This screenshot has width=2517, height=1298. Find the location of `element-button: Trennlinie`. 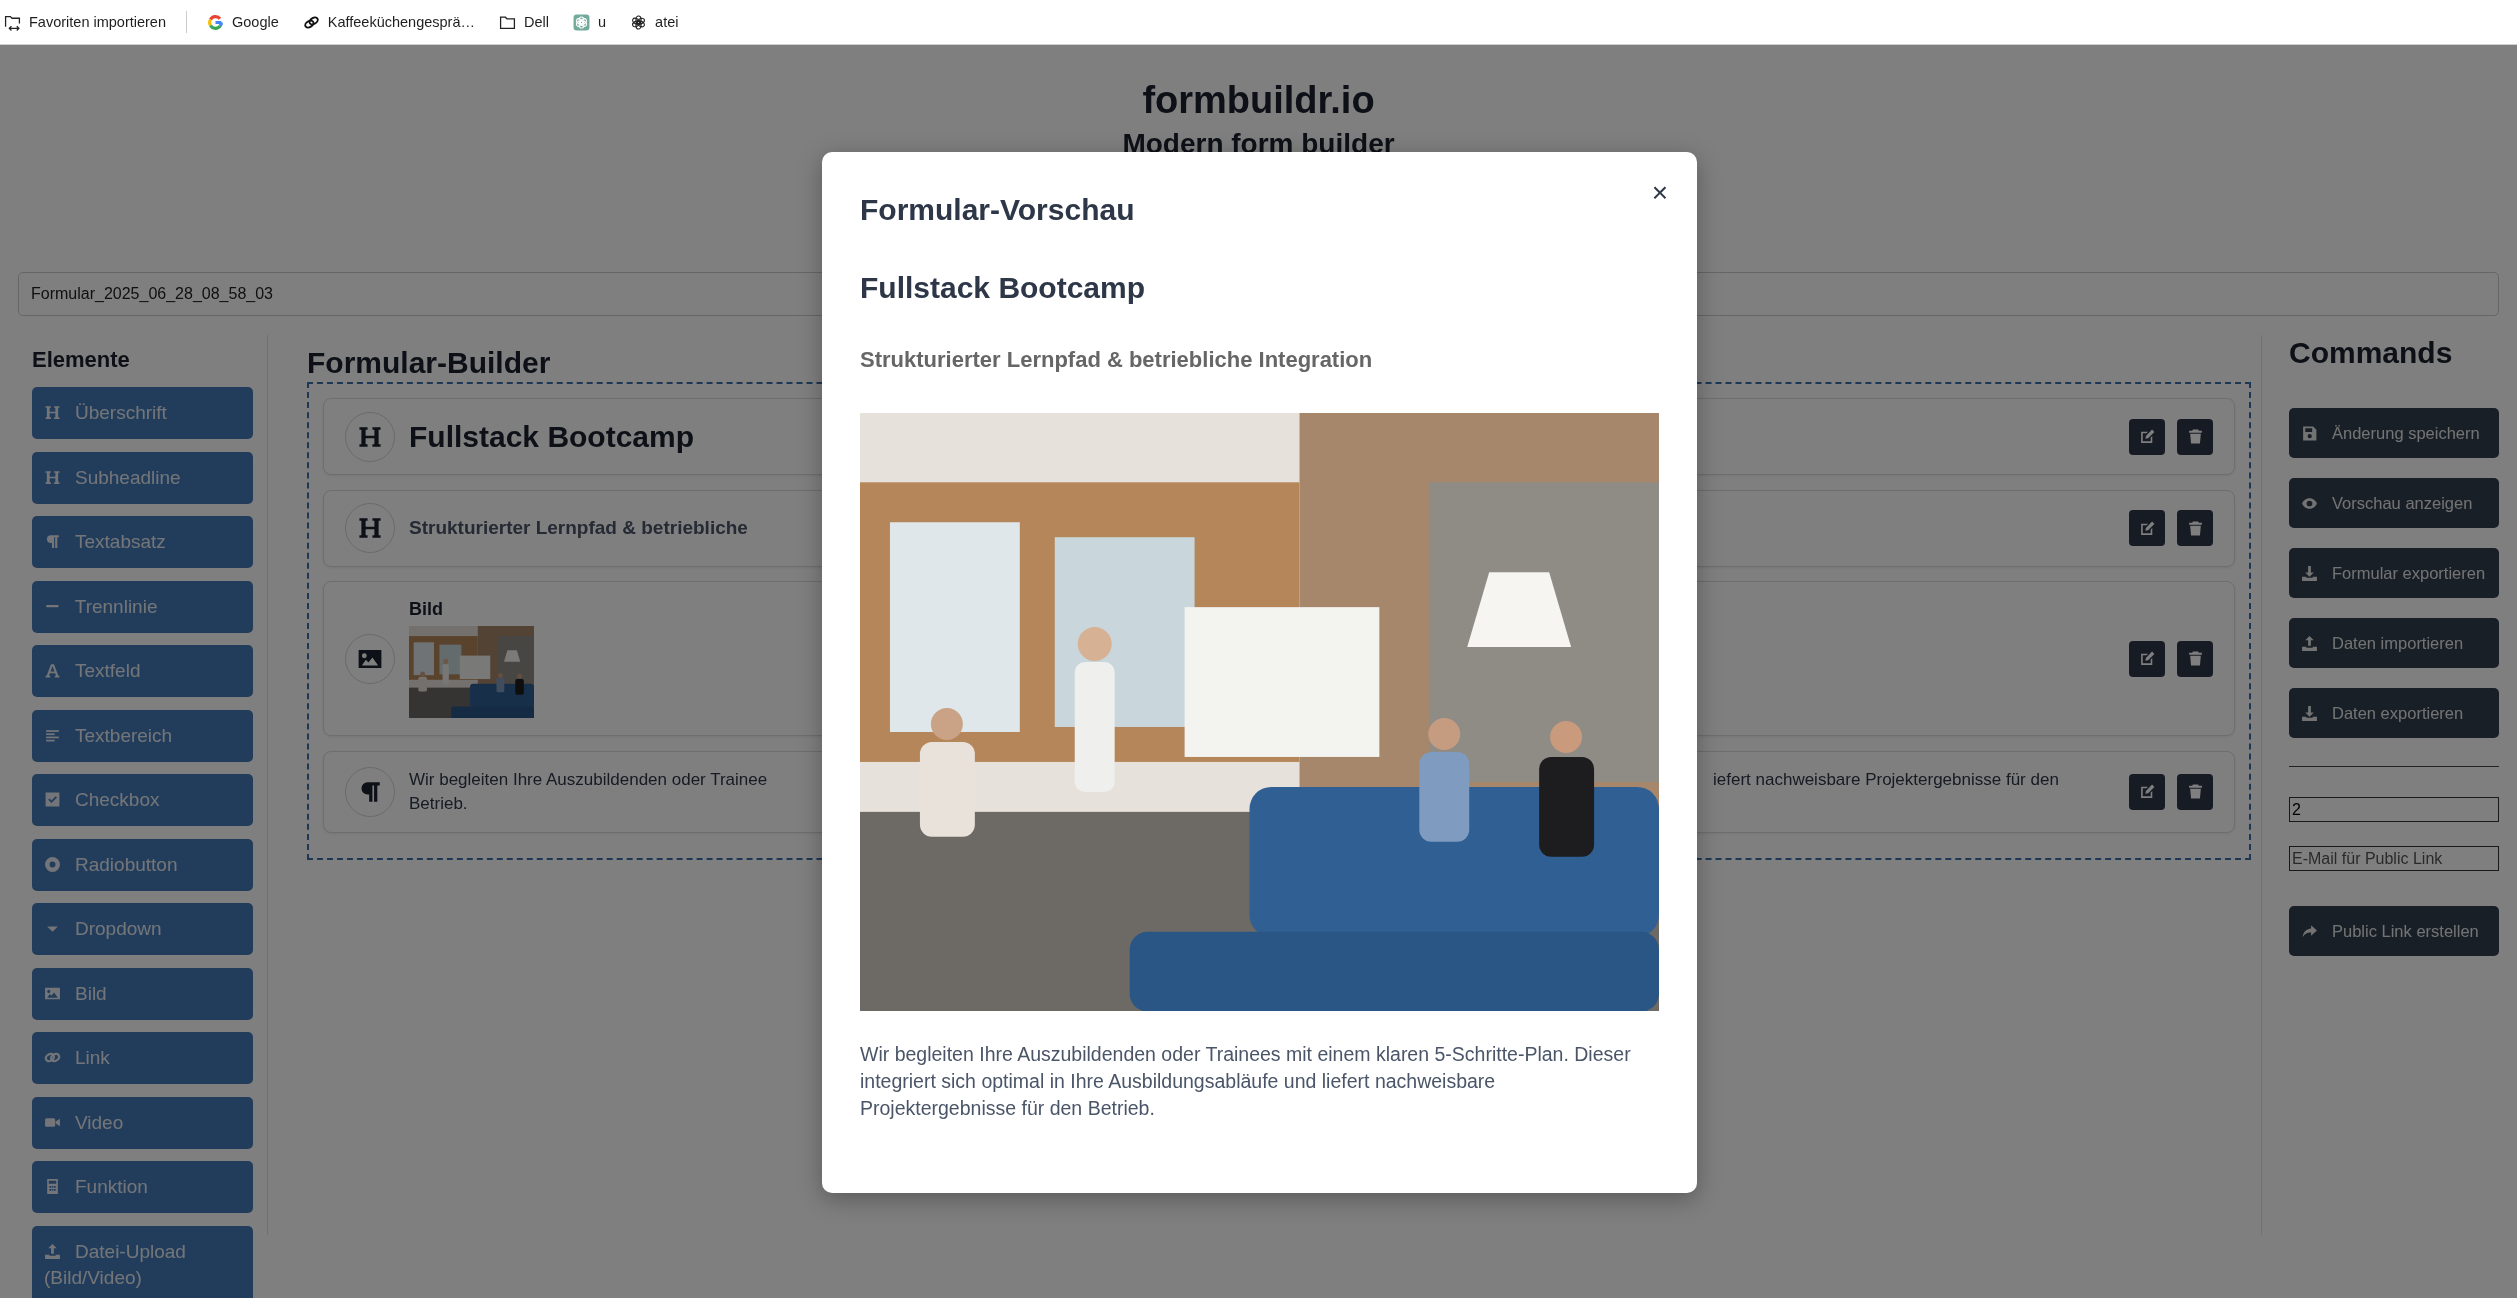

element-button: Trennlinie is located at coordinates (142, 606).